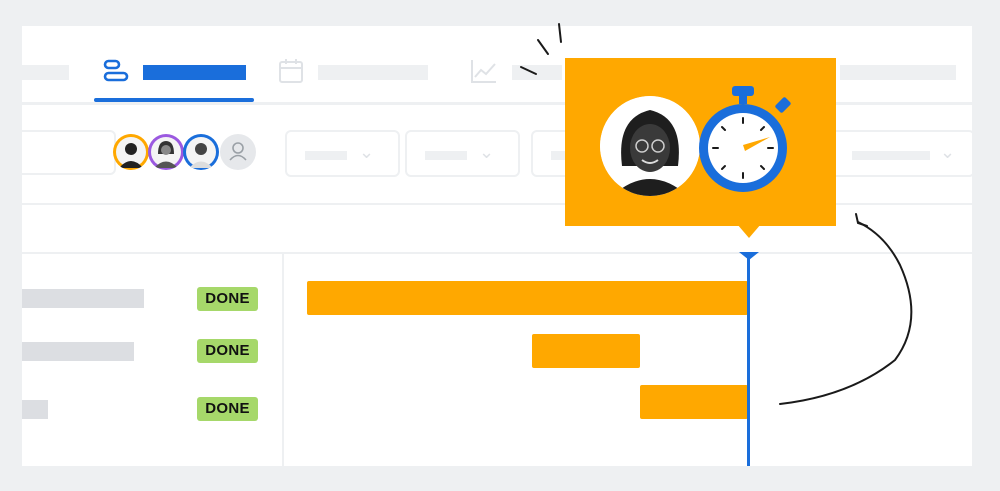 This screenshot has height=491, width=1000. What do you see at coordinates (745, 139) in the screenshot?
I see `stopwatch-icon` at bounding box center [745, 139].